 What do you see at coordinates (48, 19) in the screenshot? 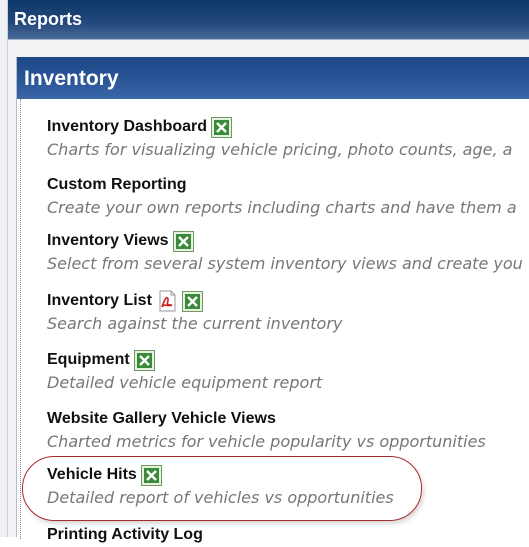
I see `reports-title: Reports` at bounding box center [48, 19].